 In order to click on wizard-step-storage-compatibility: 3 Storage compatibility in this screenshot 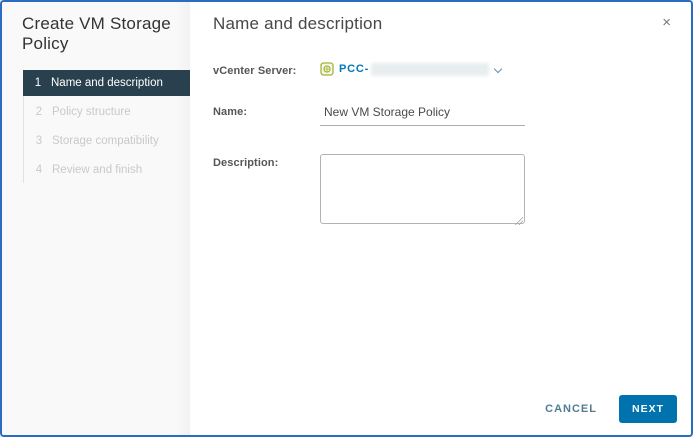, I will do `click(107, 141)`.